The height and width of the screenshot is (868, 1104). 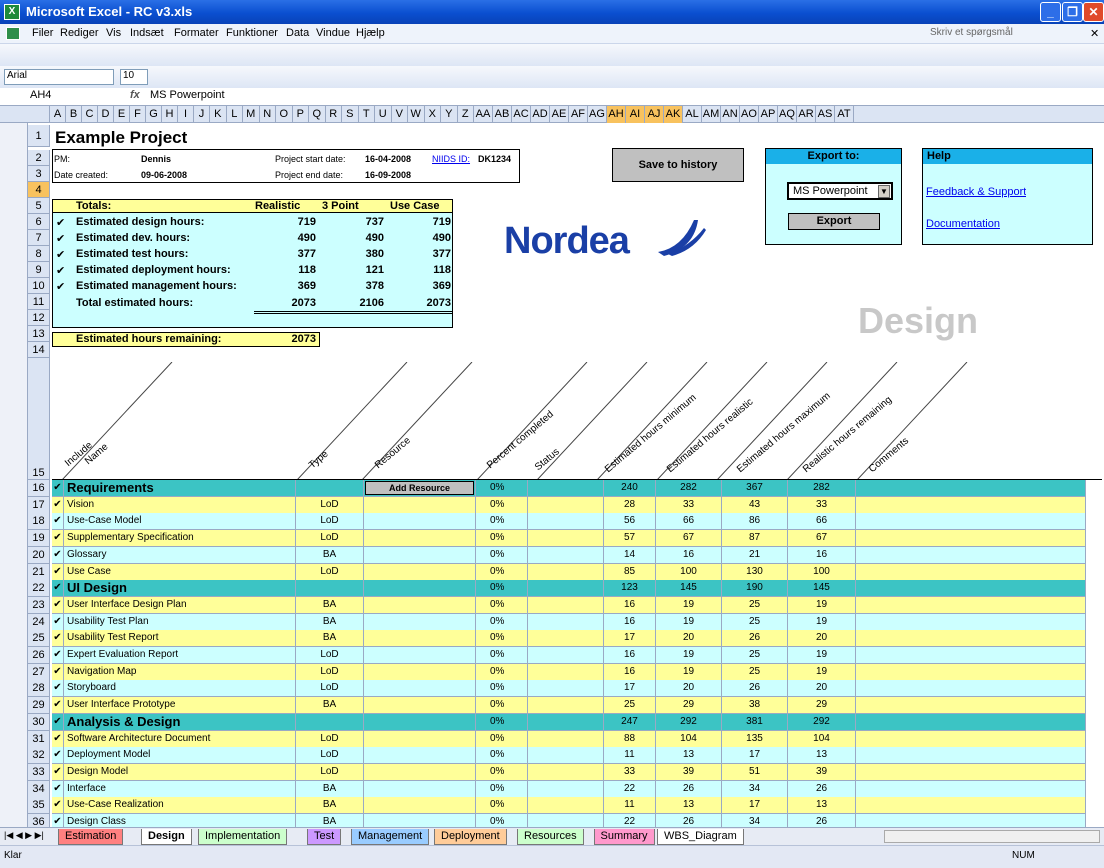 I want to click on max-cell: 26, so click(x=755, y=639).